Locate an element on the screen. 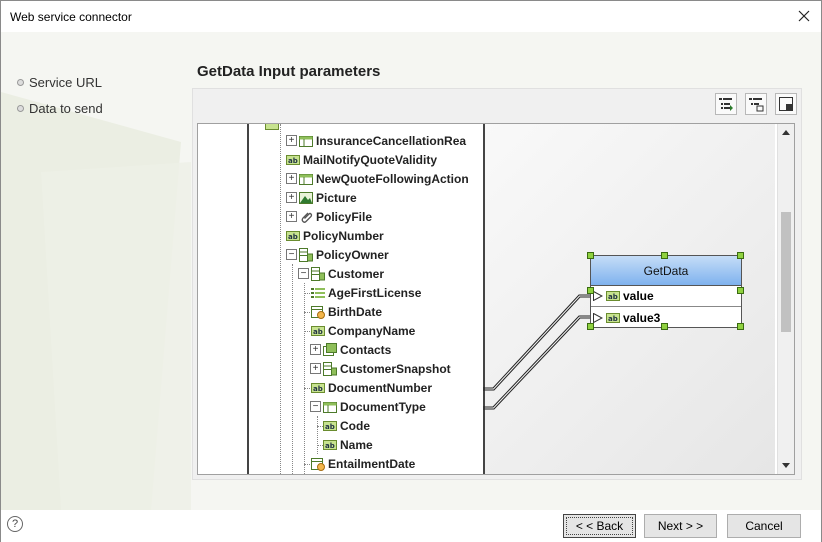 Image resolution: width=822 pixels, height=542 pixels. mapping-line-value3-shadow is located at coordinates (537, 363).